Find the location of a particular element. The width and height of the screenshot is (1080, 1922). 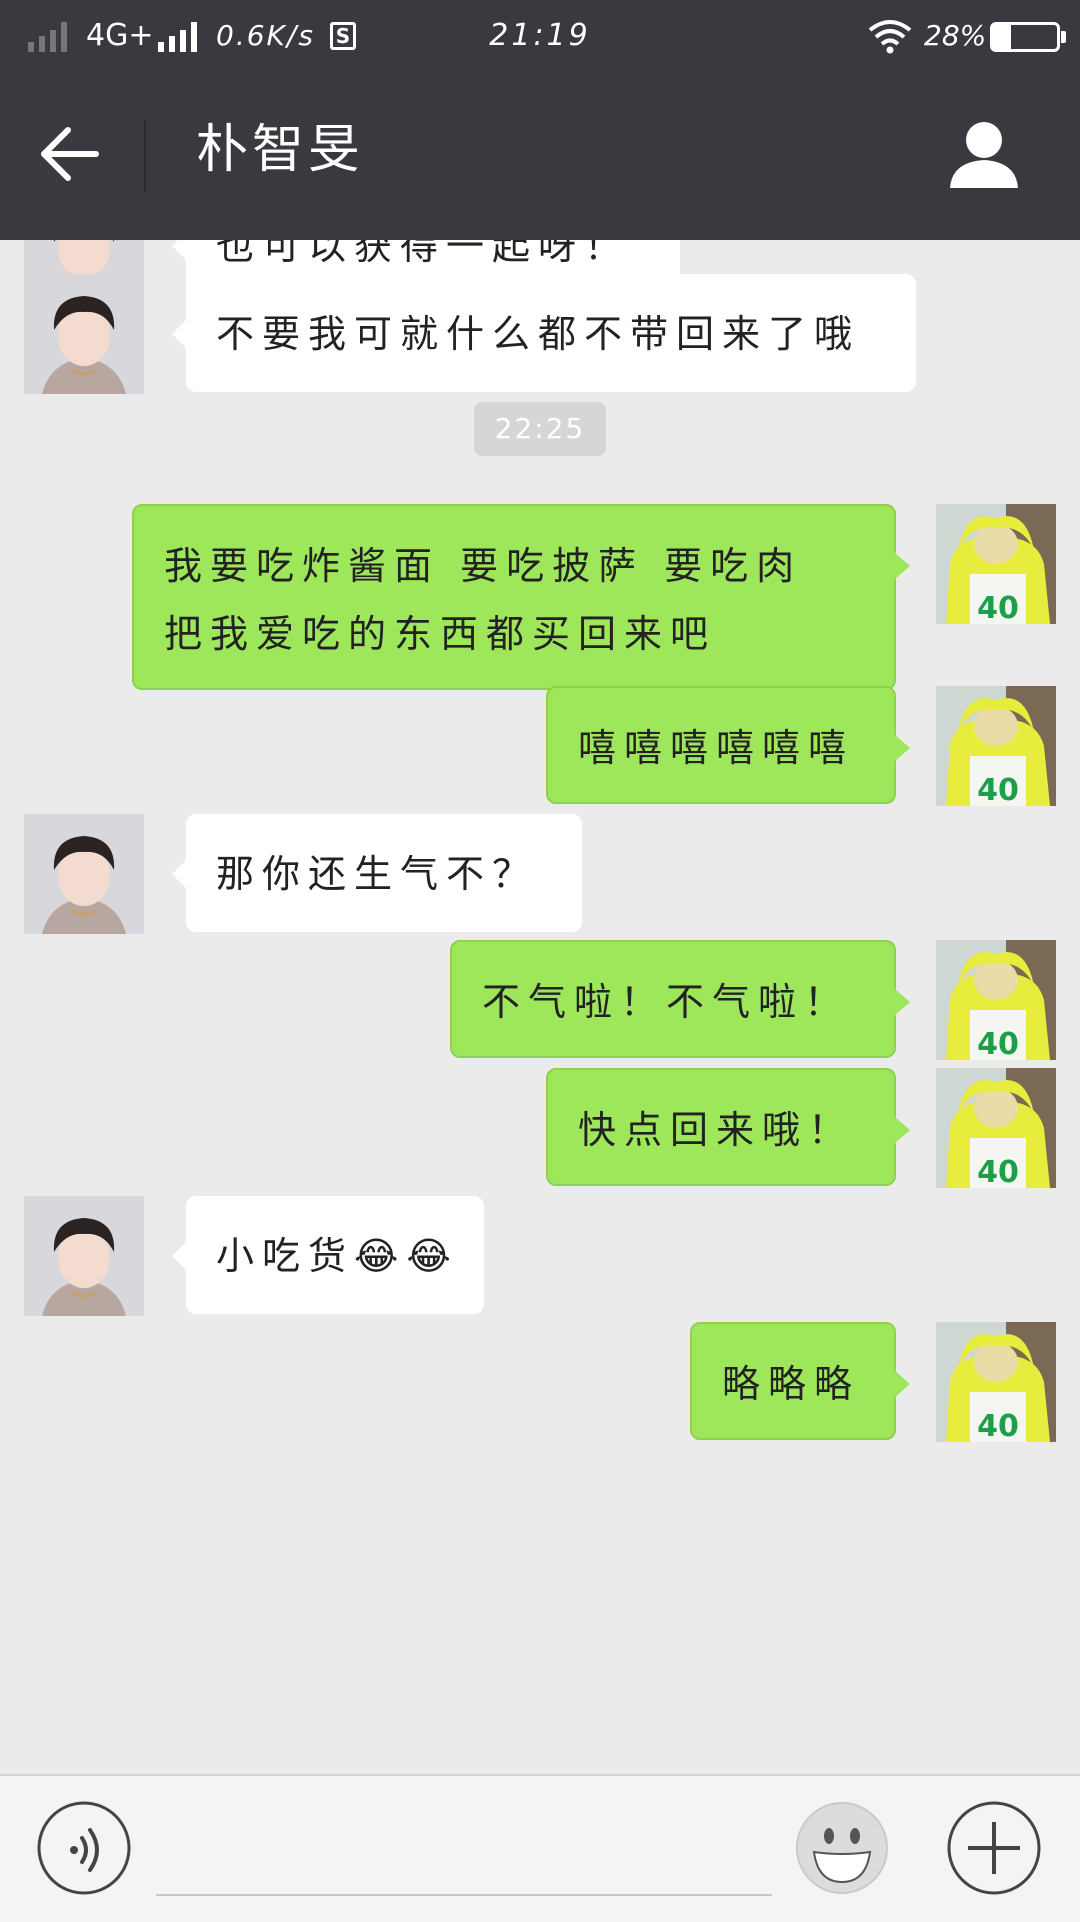

message-bubble: 那你还生气不？ is located at coordinates (377, 873).